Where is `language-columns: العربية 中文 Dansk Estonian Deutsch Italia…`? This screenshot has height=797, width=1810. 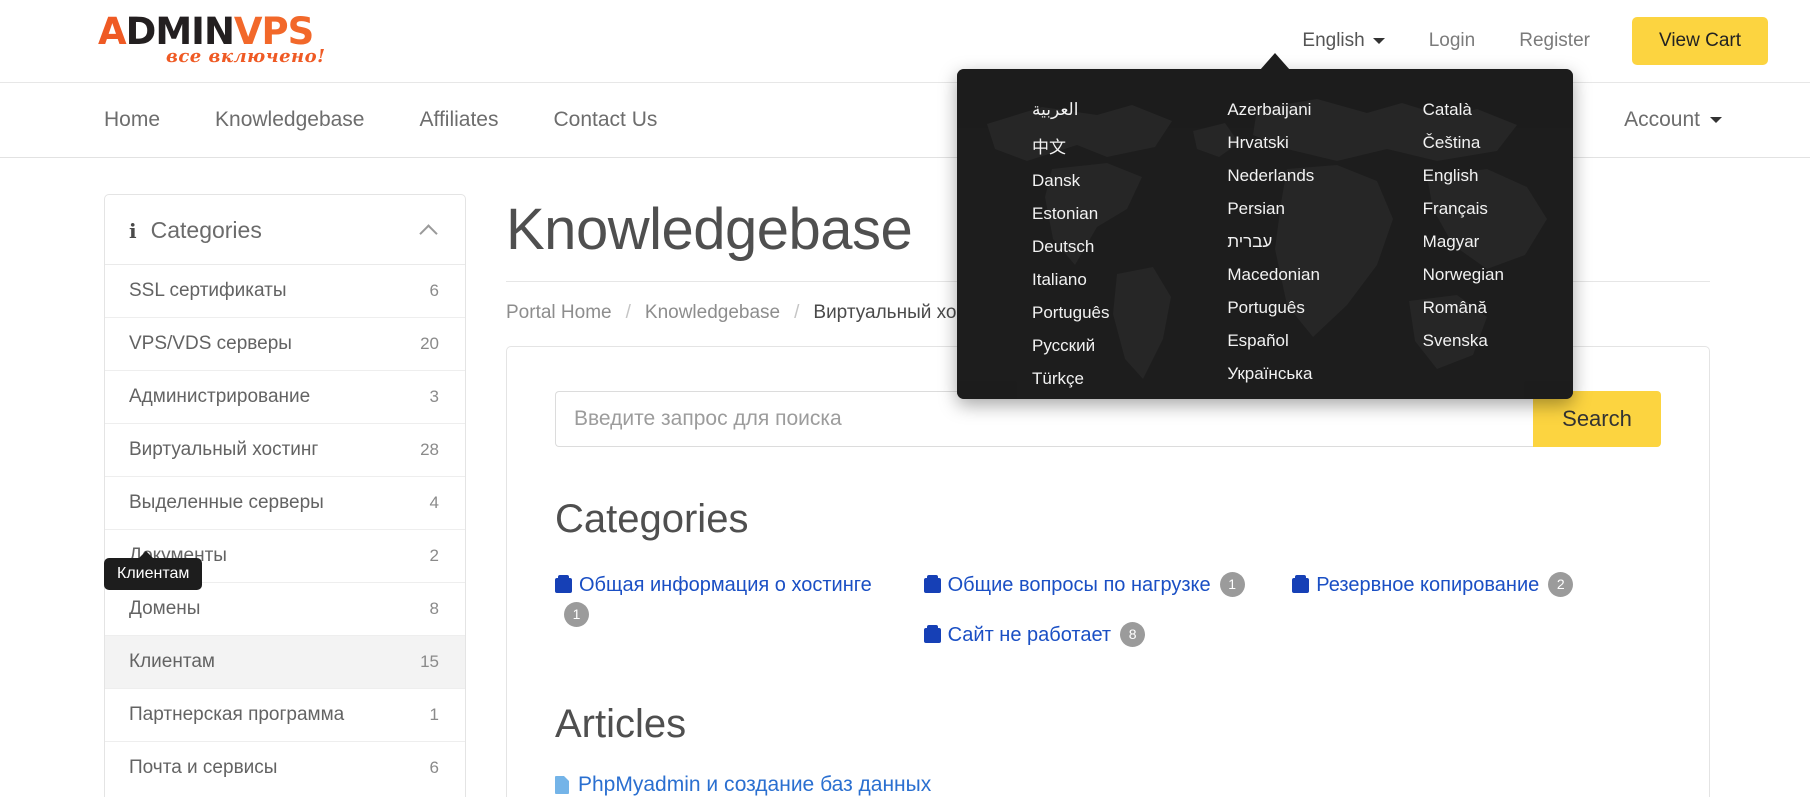
language-columns: العربية 中文 Dansk Estonian Deutsch Italia… is located at coordinates (1265, 234).